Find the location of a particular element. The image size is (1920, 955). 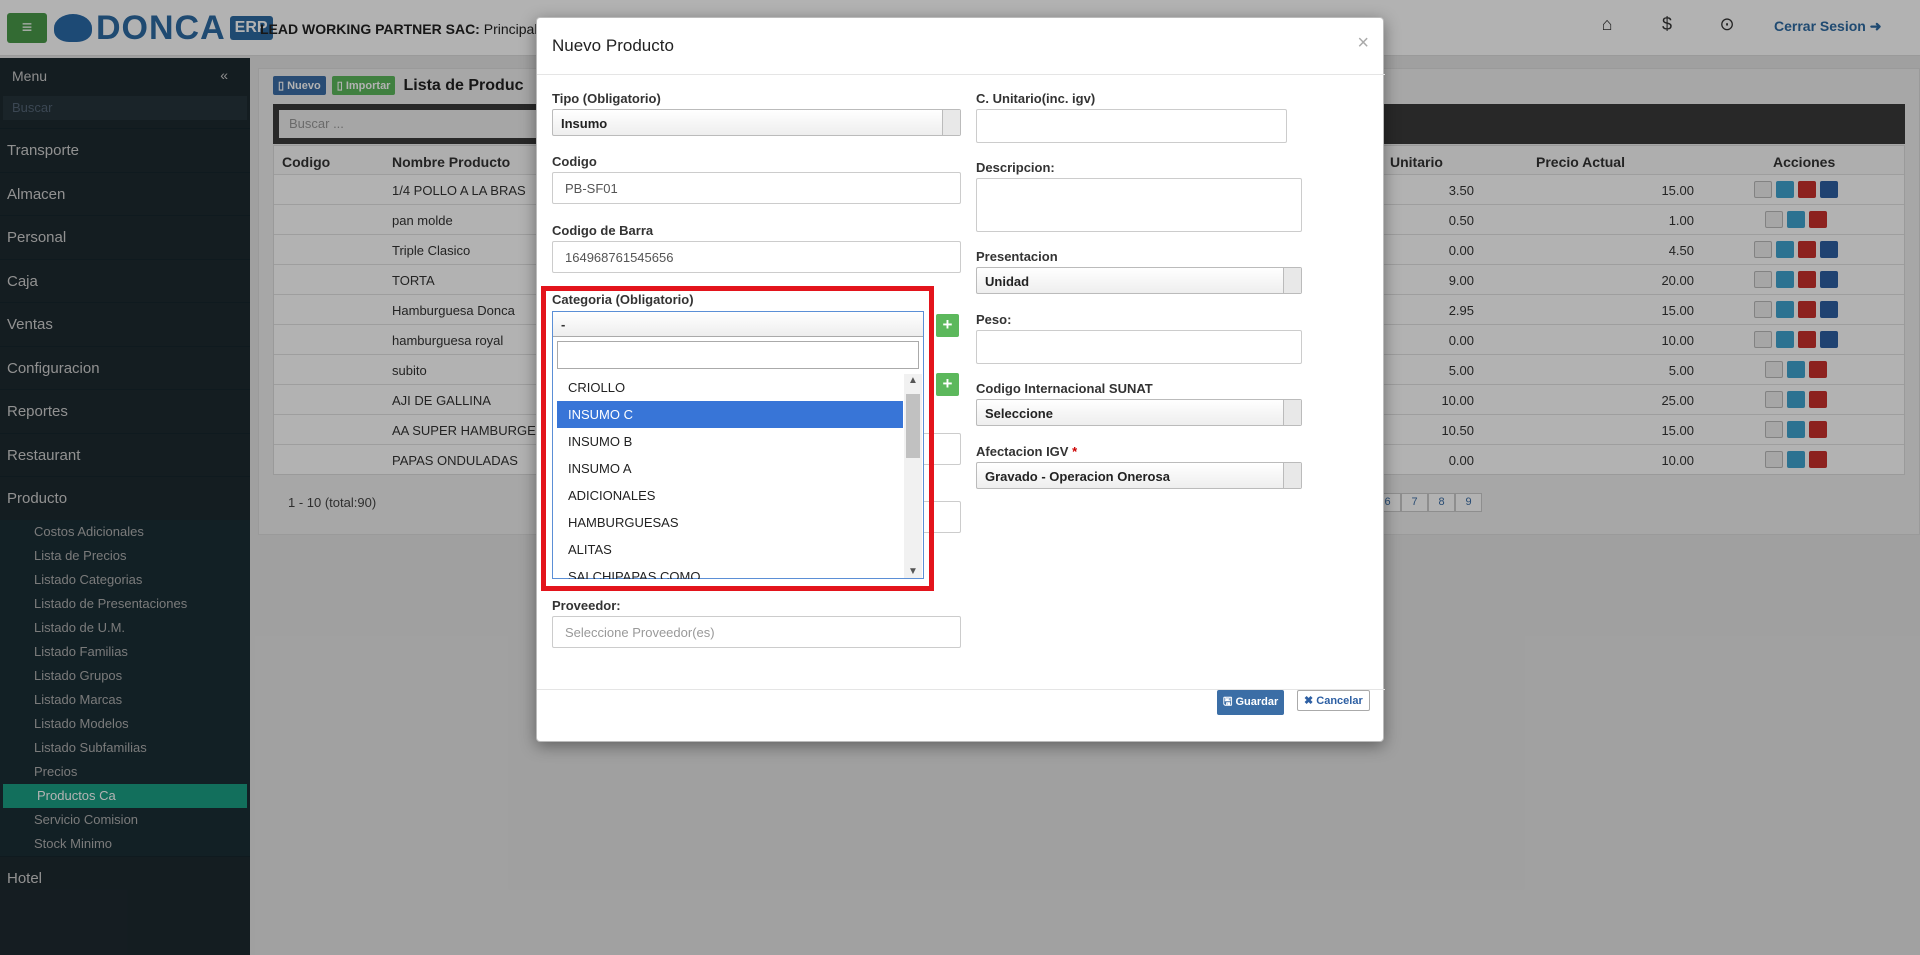

igv-select: Gravado - Operacion Onerosa is located at coordinates (1139, 475).